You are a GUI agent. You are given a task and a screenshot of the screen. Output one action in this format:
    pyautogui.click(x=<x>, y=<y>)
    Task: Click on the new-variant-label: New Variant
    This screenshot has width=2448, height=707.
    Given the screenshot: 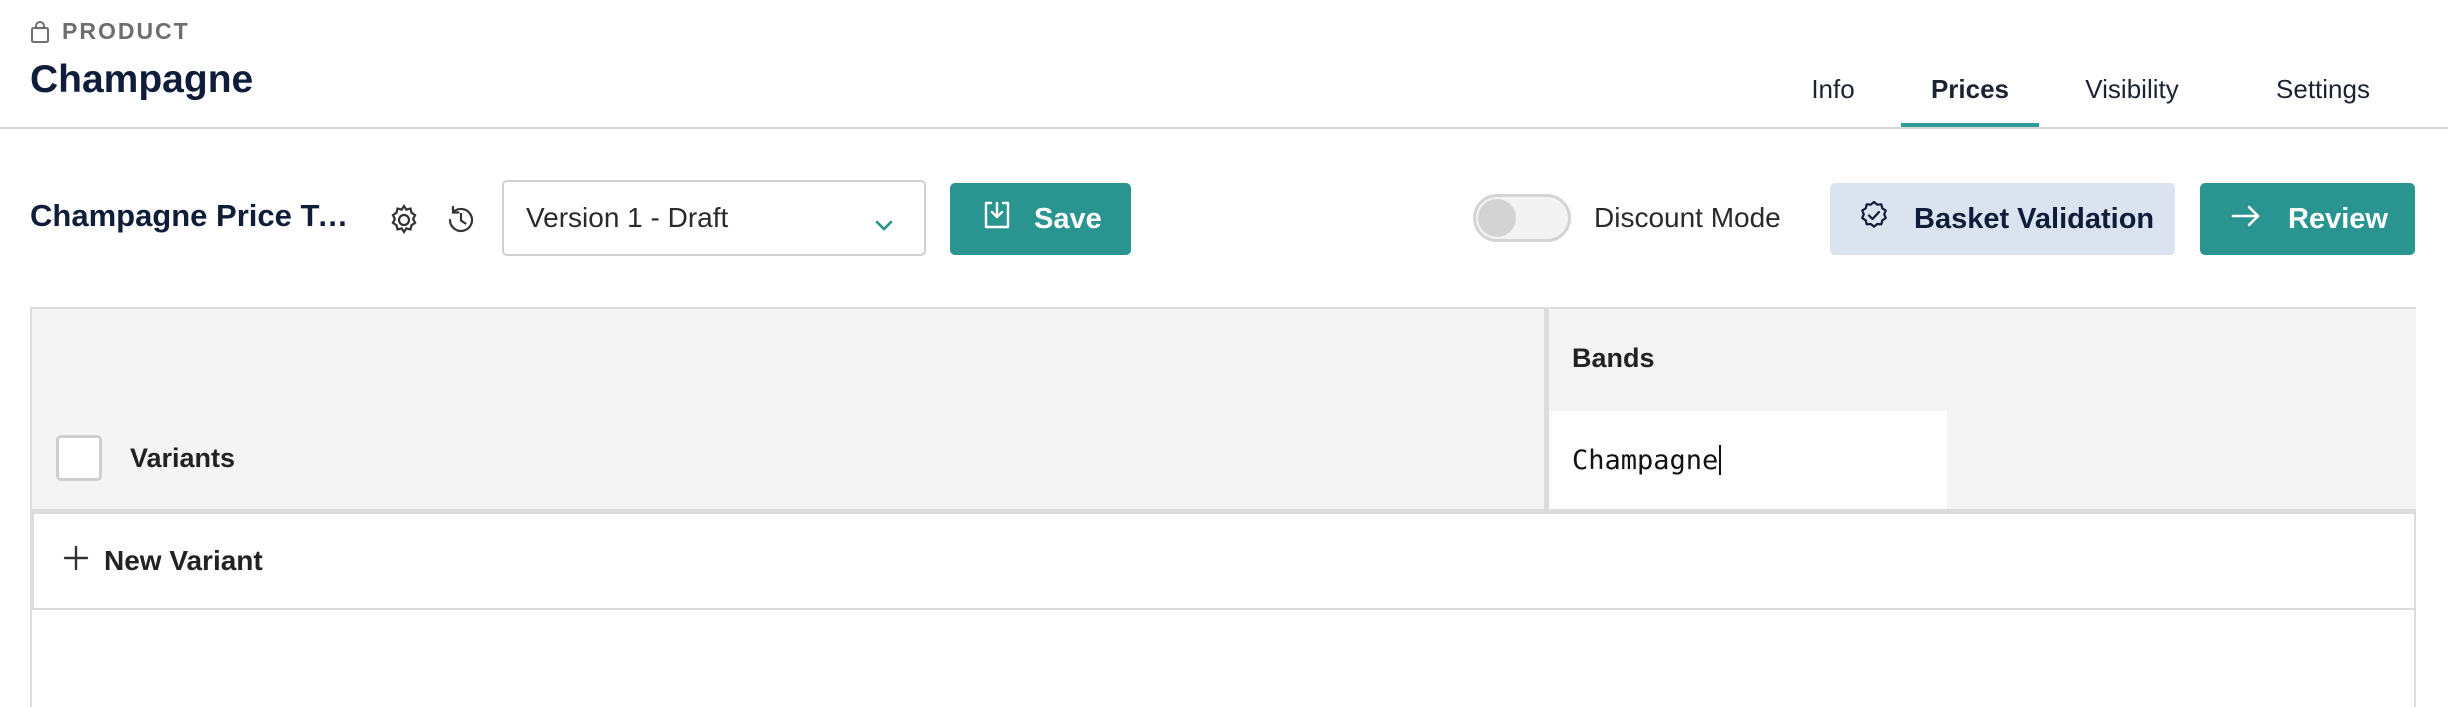 What is the action you would take?
    pyautogui.click(x=183, y=560)
    